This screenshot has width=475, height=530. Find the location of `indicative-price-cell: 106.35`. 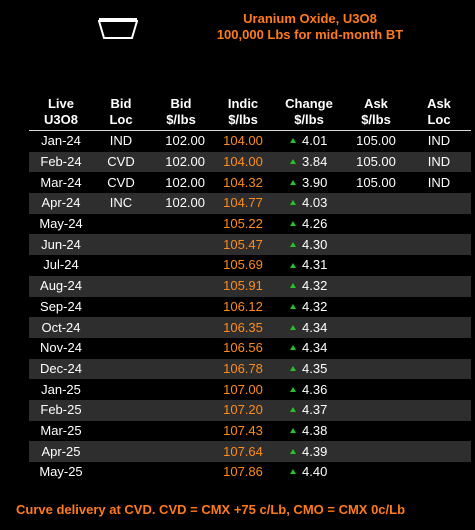

indicative-price-cell: 106.35 is located at coordinates (243, 327).